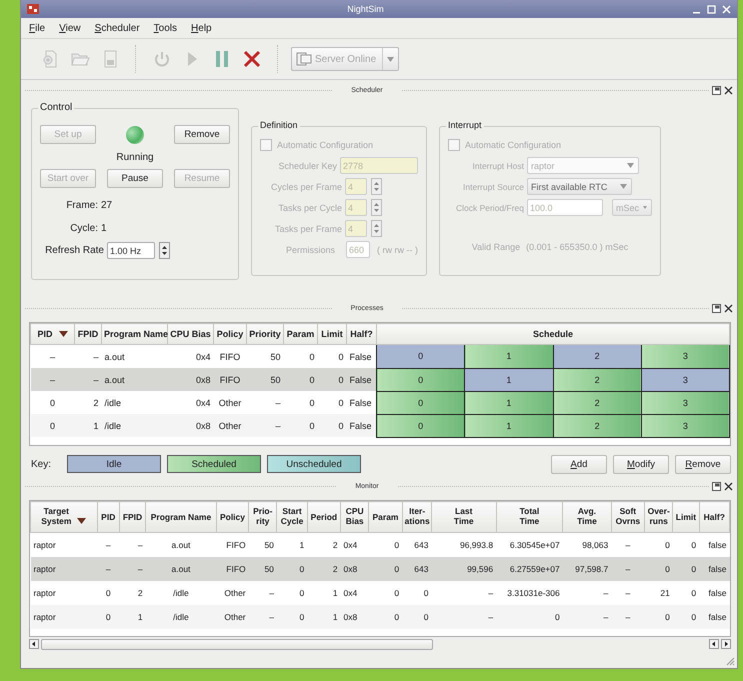 Image resolution: width=743 pixels, height=681 pixels. Describe the element at coordinates (730, 661) in the screenshot. I see `resize-grip-icon` at that location.